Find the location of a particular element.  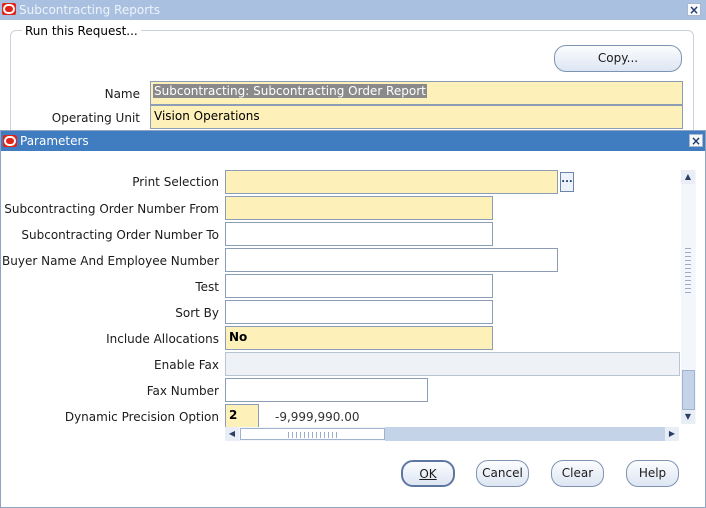

sort-by-label: Sort By is located at coordinates (197, 313).